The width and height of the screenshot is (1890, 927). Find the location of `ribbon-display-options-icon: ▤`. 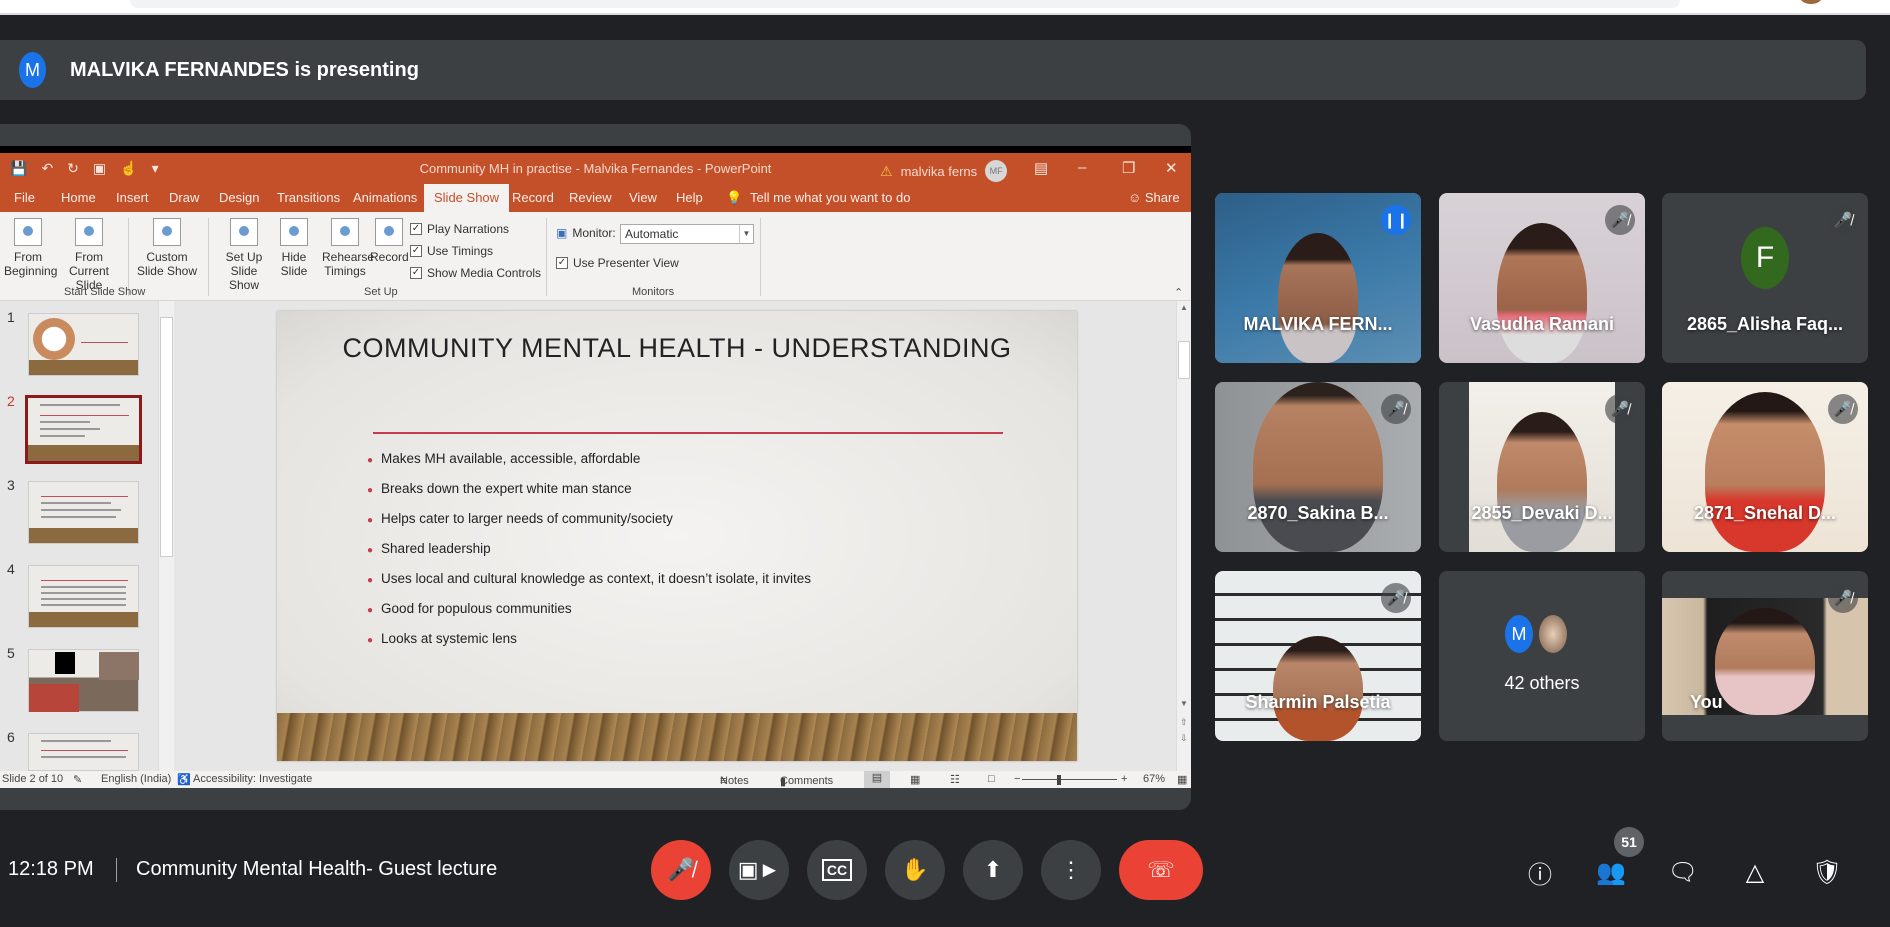

ribbon-display-options-icon: ▤ is located at coordinates (1041, 168).